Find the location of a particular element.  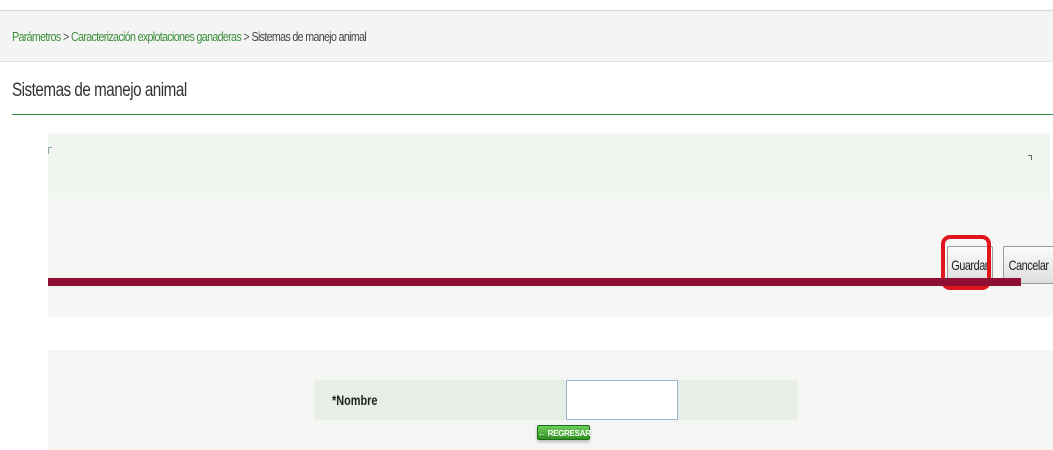

nombre-label: *Nombre is located at coordinates (355, 400).